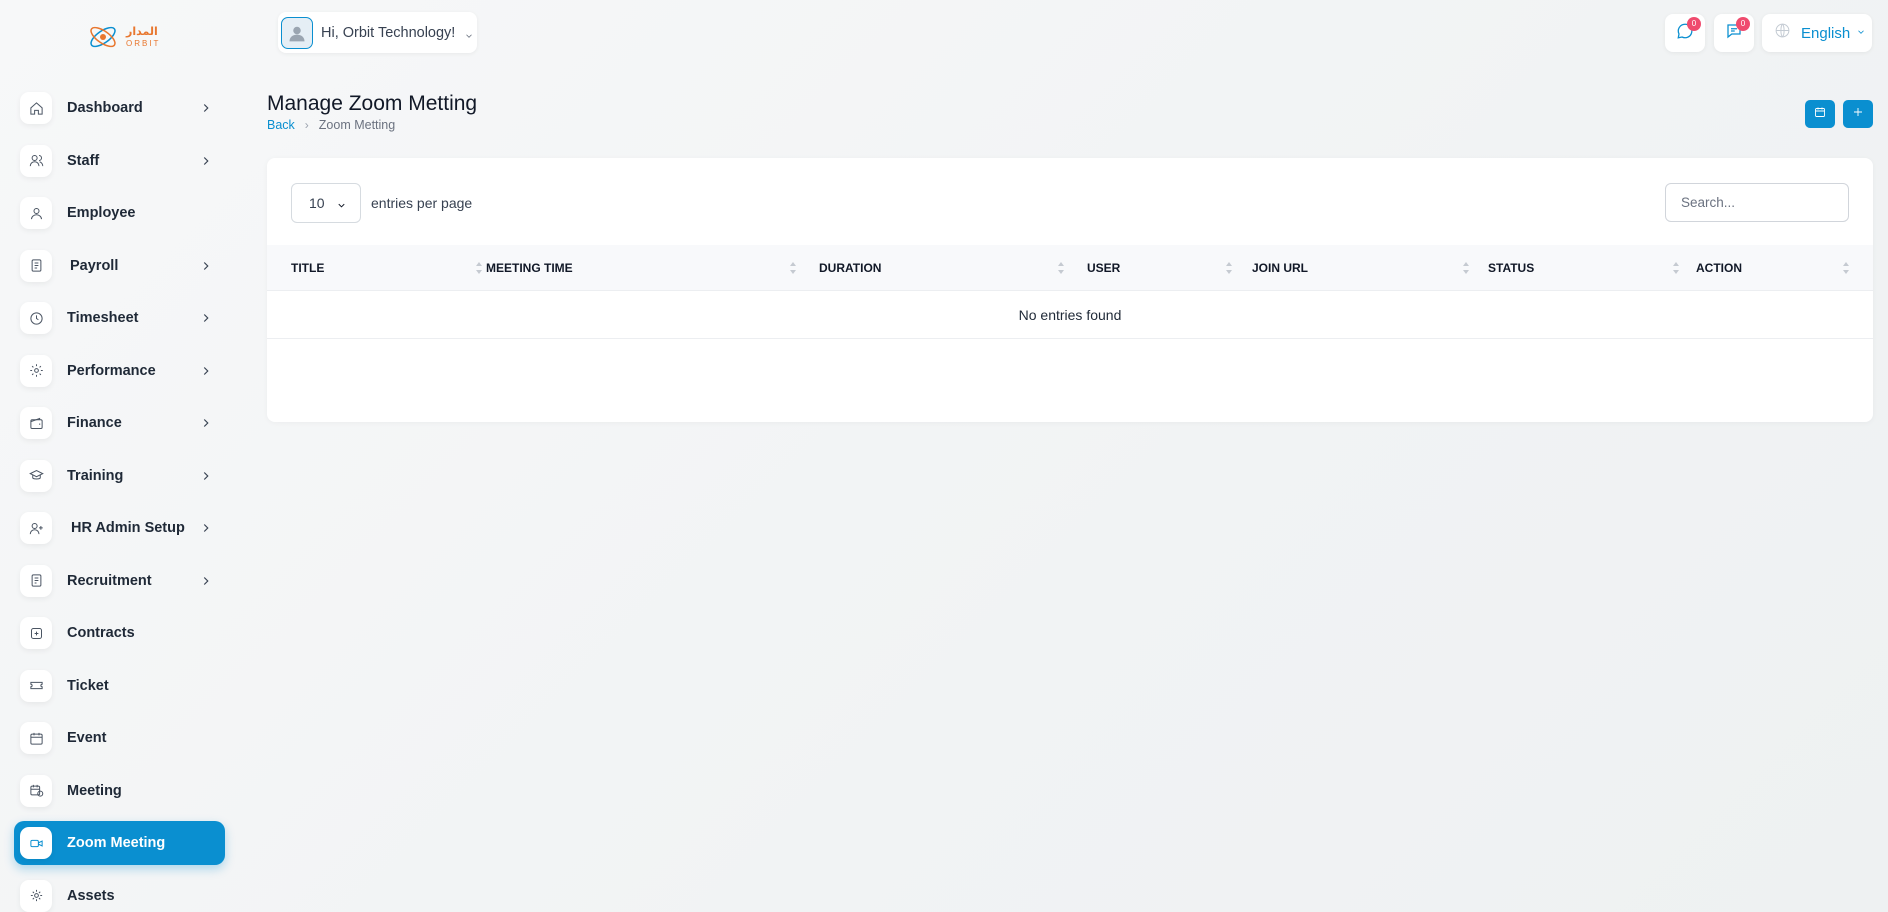  What do you see at coordinates (122, 37) in the screenshot?
I see `logo: المدار ORBIT` at bounding box center [122, 37].